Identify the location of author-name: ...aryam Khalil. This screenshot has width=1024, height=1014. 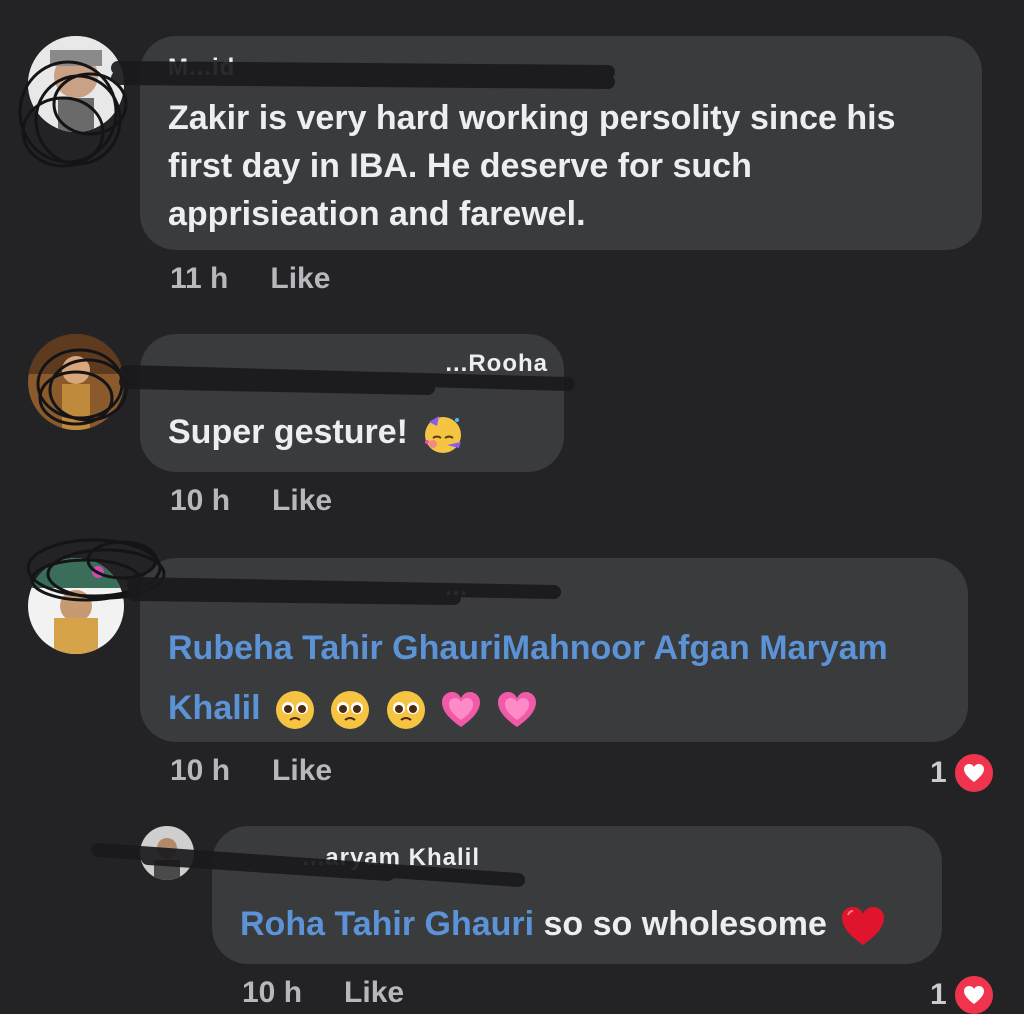
(360, 858).